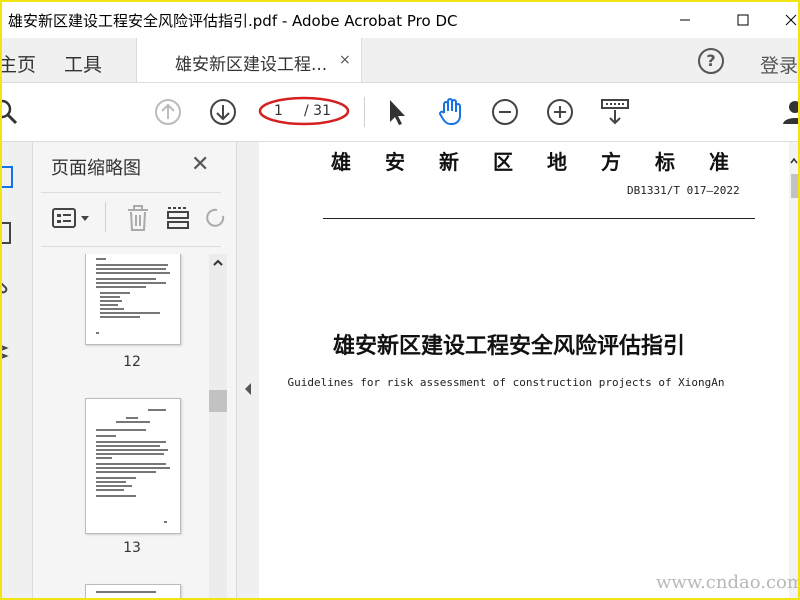 This screenshot has height=600, width=800. Describe the element at coordinates (793, 370) in the screenshot. I see `document-scrollbar` at that location.